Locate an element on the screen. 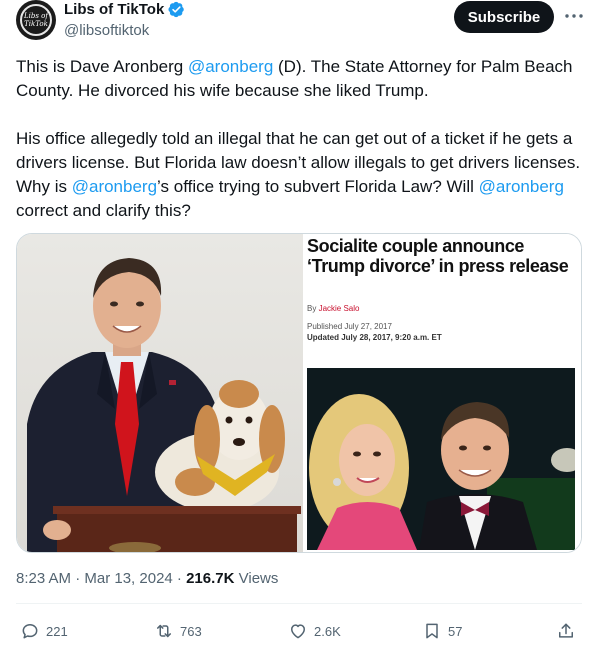 This screenshot has height=656, width=597. photo-couple is located at coordinates (441, 459).